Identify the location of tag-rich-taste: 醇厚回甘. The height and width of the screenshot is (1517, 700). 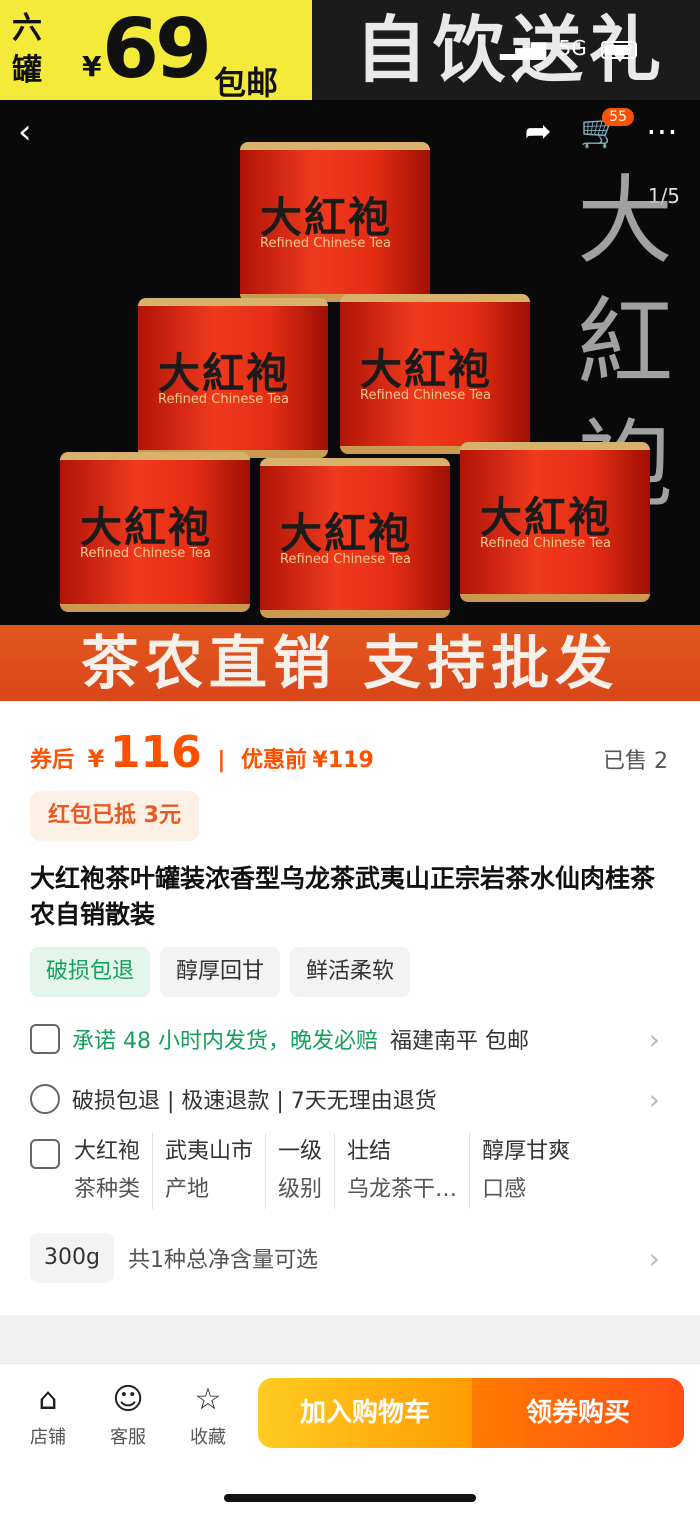
(220, 972).